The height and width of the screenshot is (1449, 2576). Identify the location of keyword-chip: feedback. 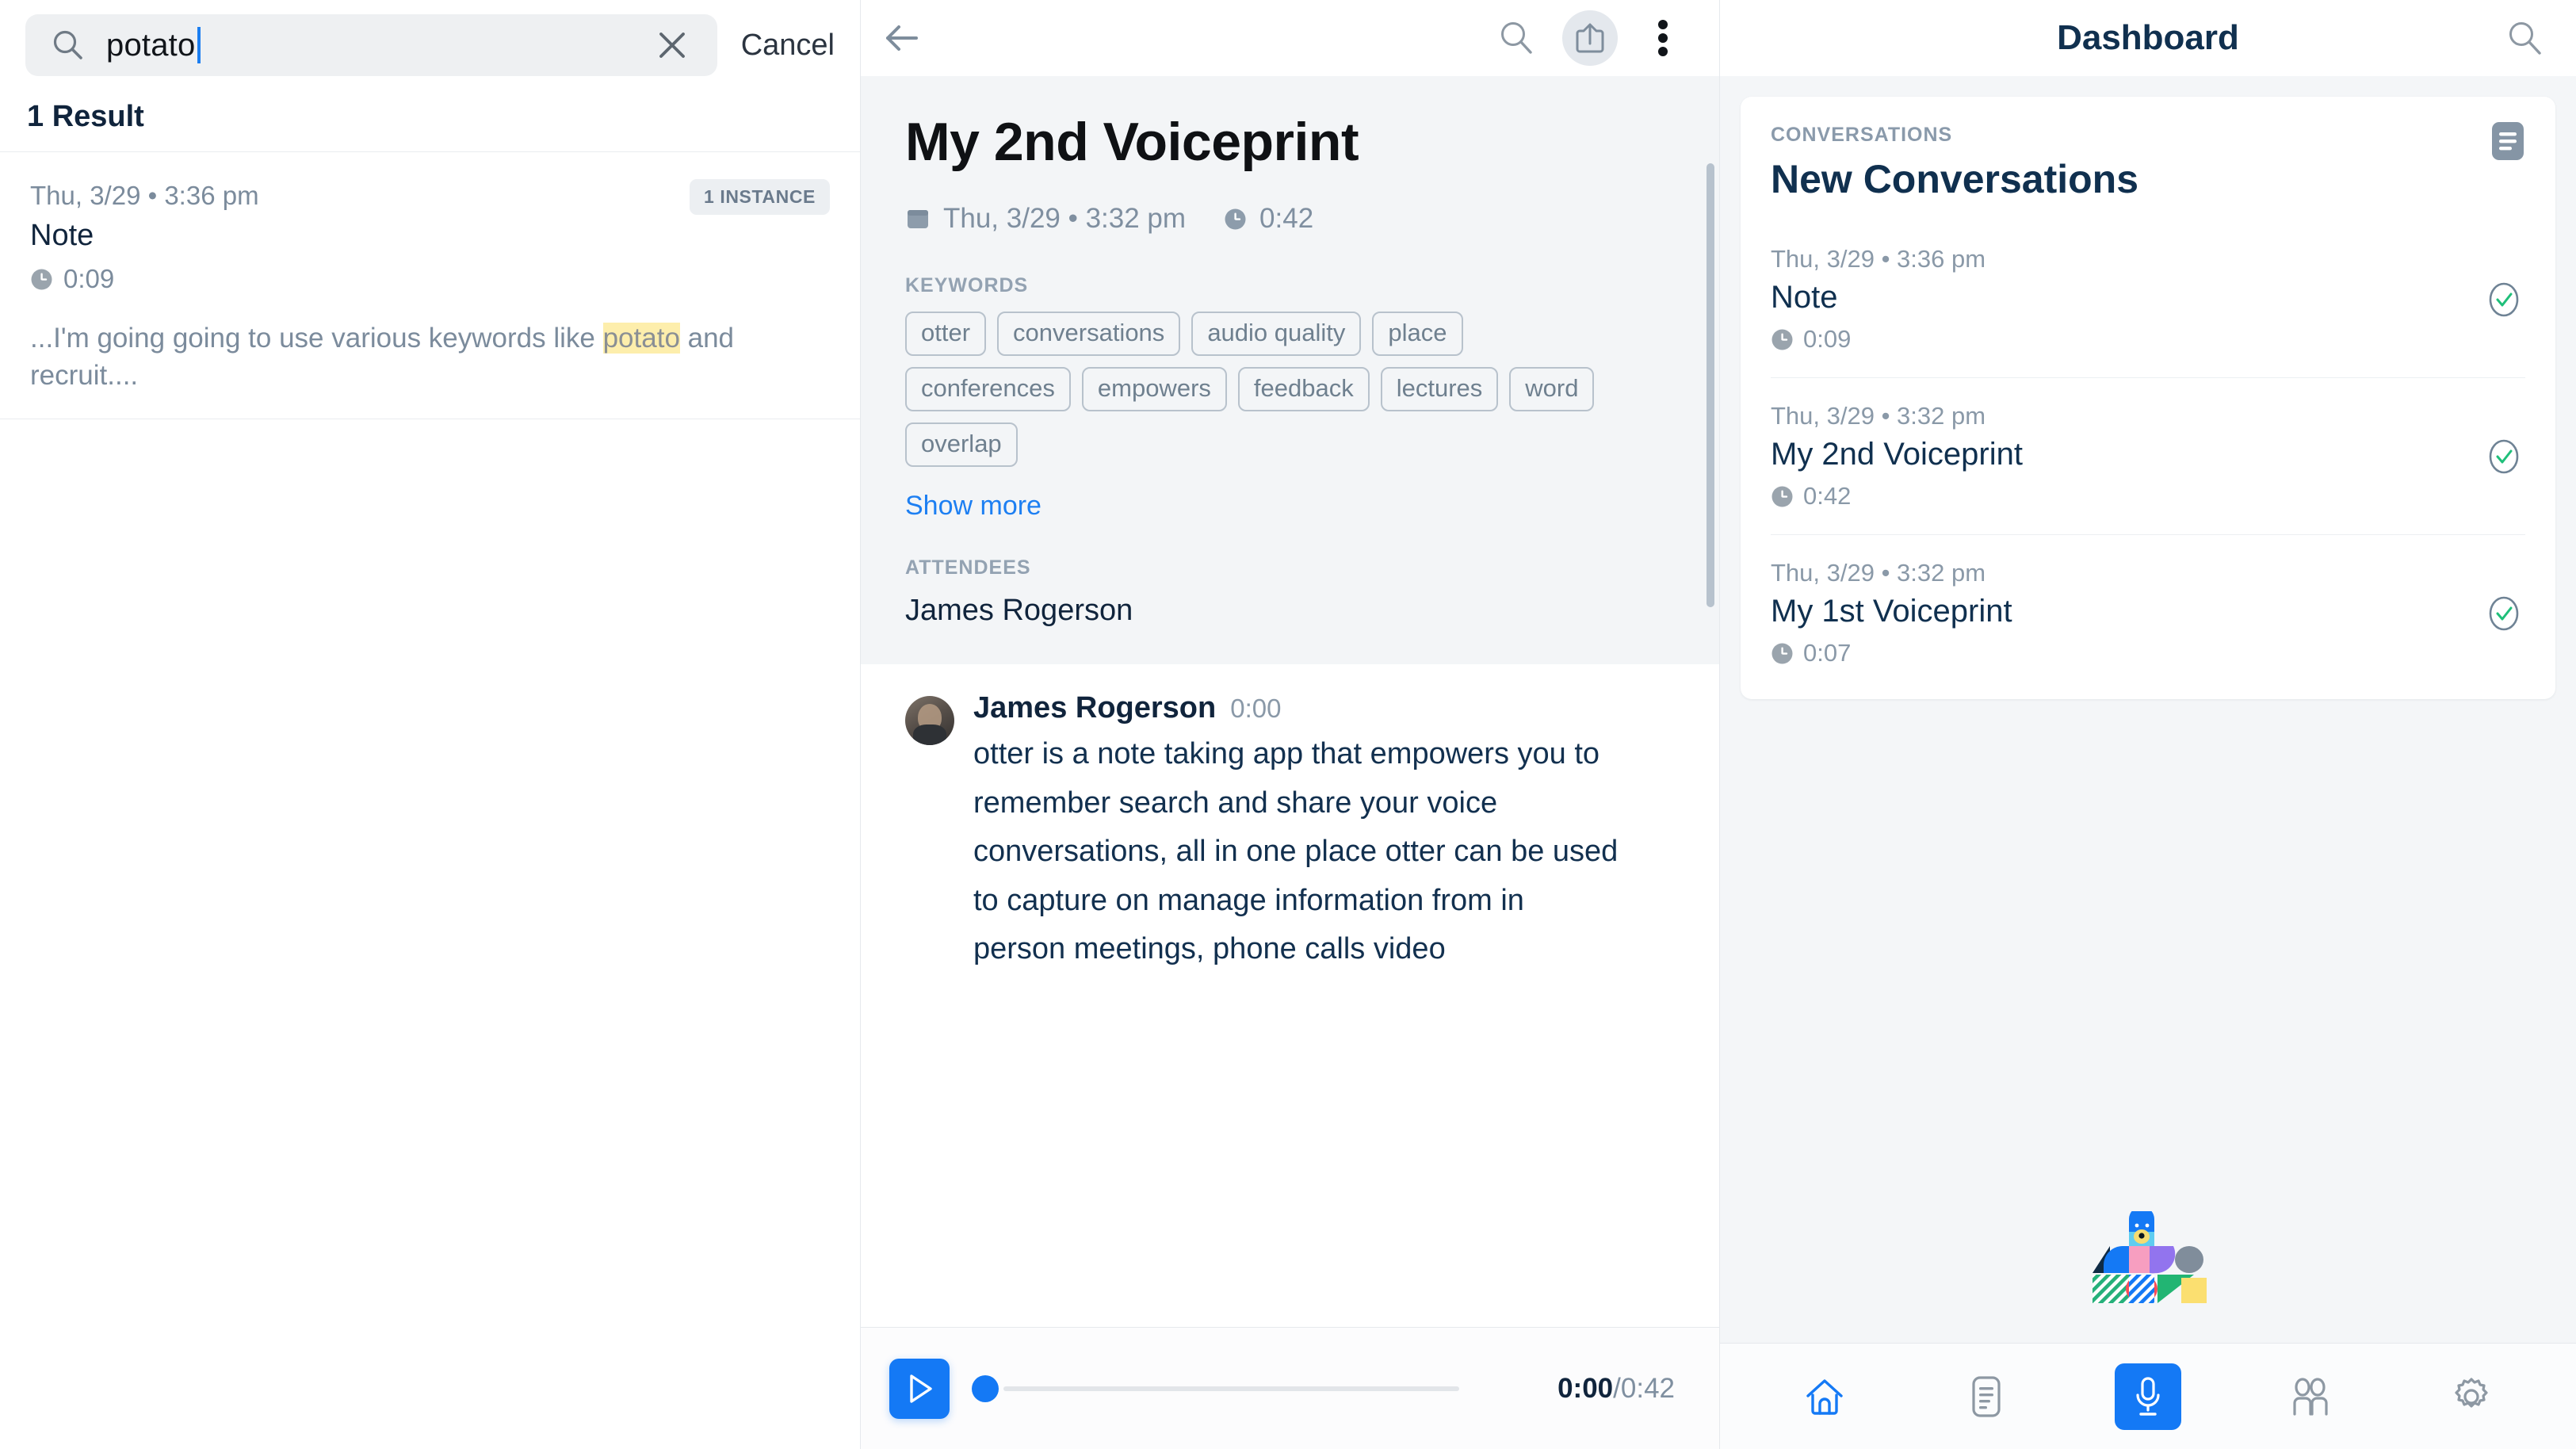
(1303, 389).